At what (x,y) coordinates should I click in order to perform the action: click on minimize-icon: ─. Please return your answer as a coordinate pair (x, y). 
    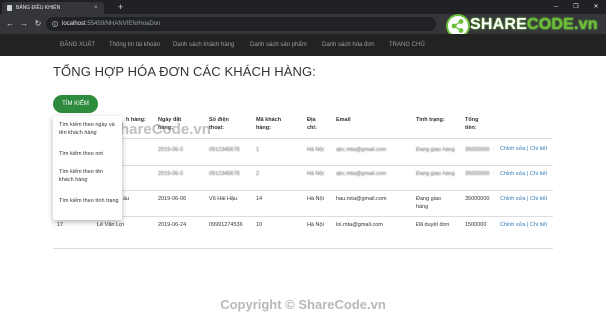
    Looking at the image, I should click on (556, 7).